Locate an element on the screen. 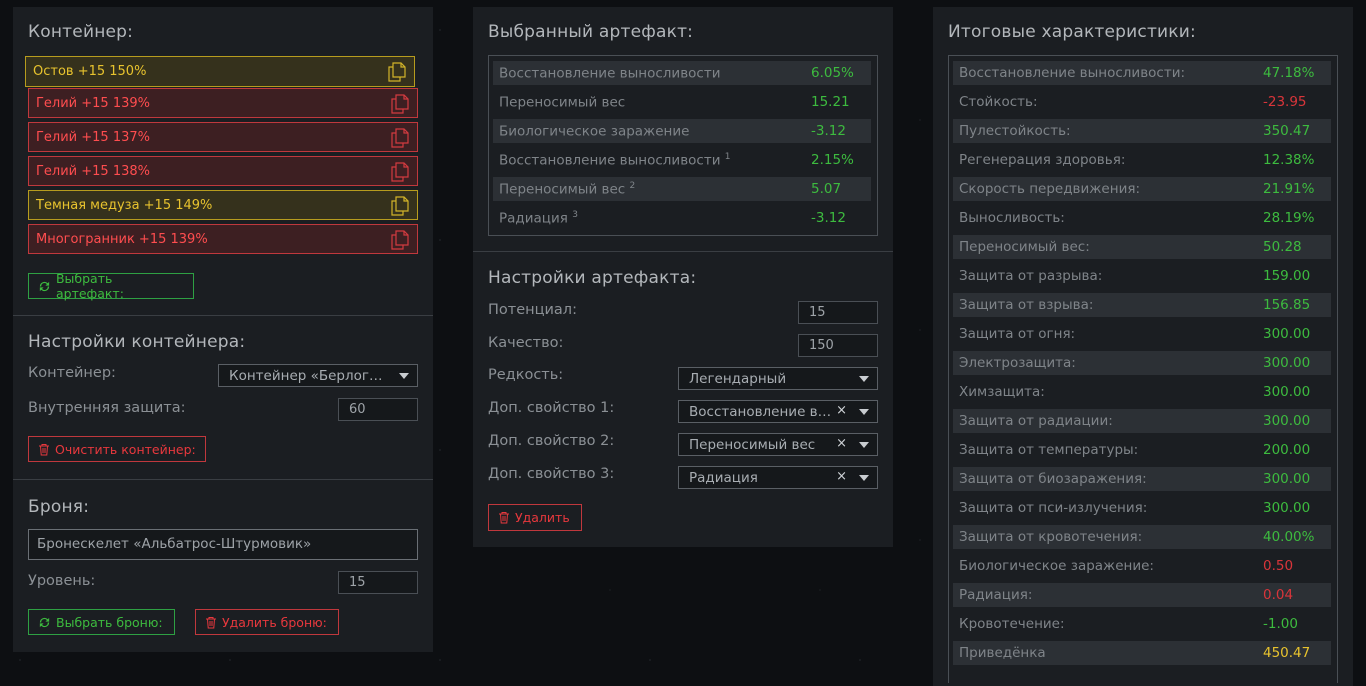  artifact-slot: Многогранник +15 139% is located at coordinates (223, 239).